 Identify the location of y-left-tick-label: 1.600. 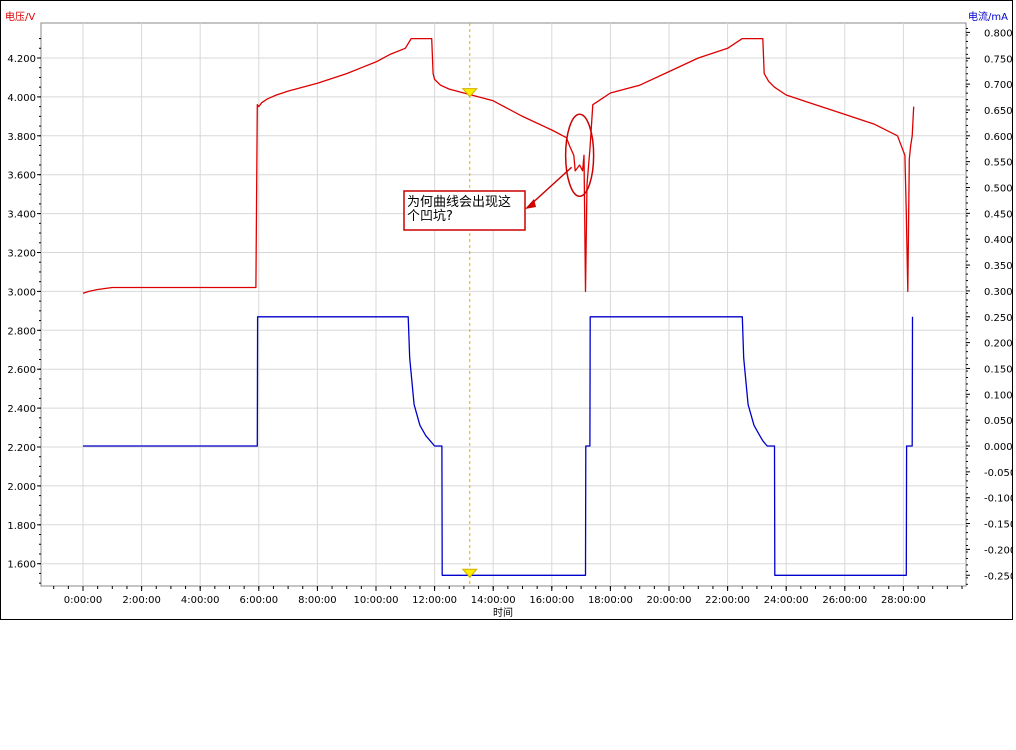
(21, 565).